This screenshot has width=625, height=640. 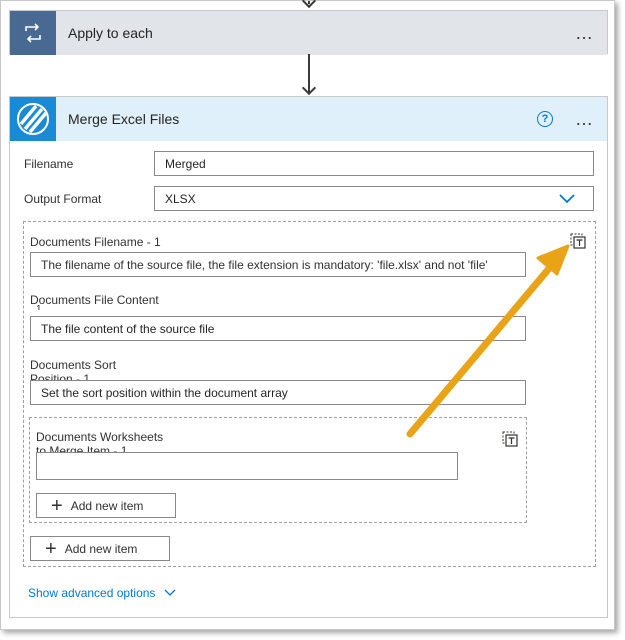 I want to click on annotation-arrow, so click(x=488, y=341).